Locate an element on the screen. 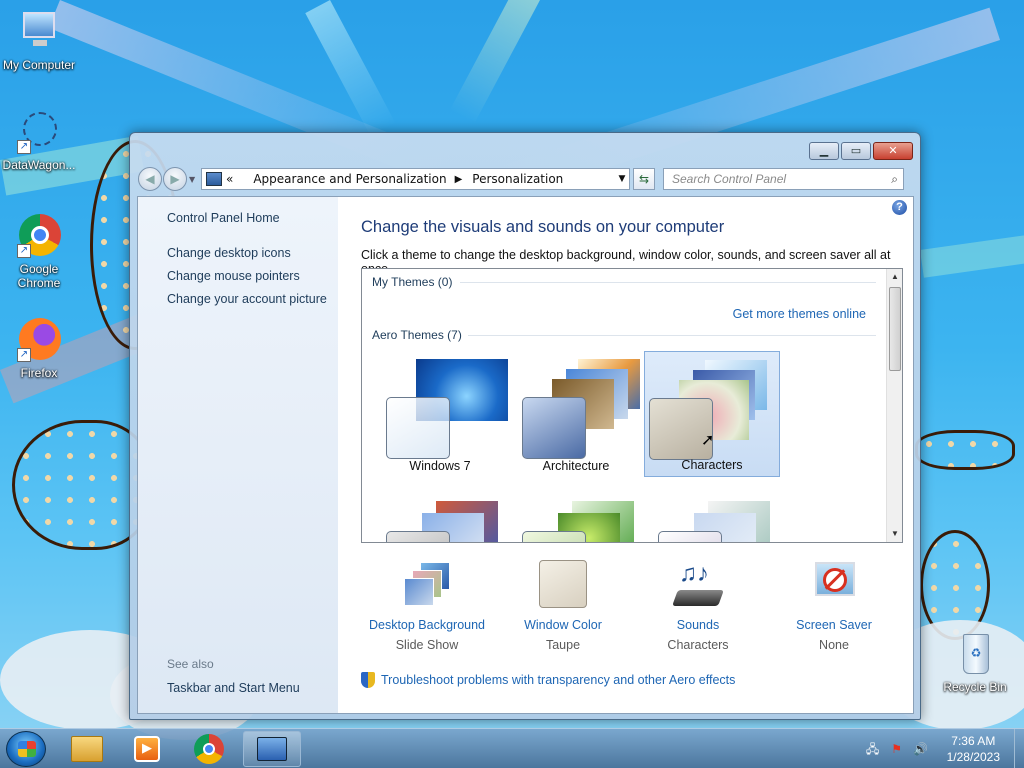 This screenshot has width=1024, height=768. theme-name: Characters is located at coordinates (712, 465).